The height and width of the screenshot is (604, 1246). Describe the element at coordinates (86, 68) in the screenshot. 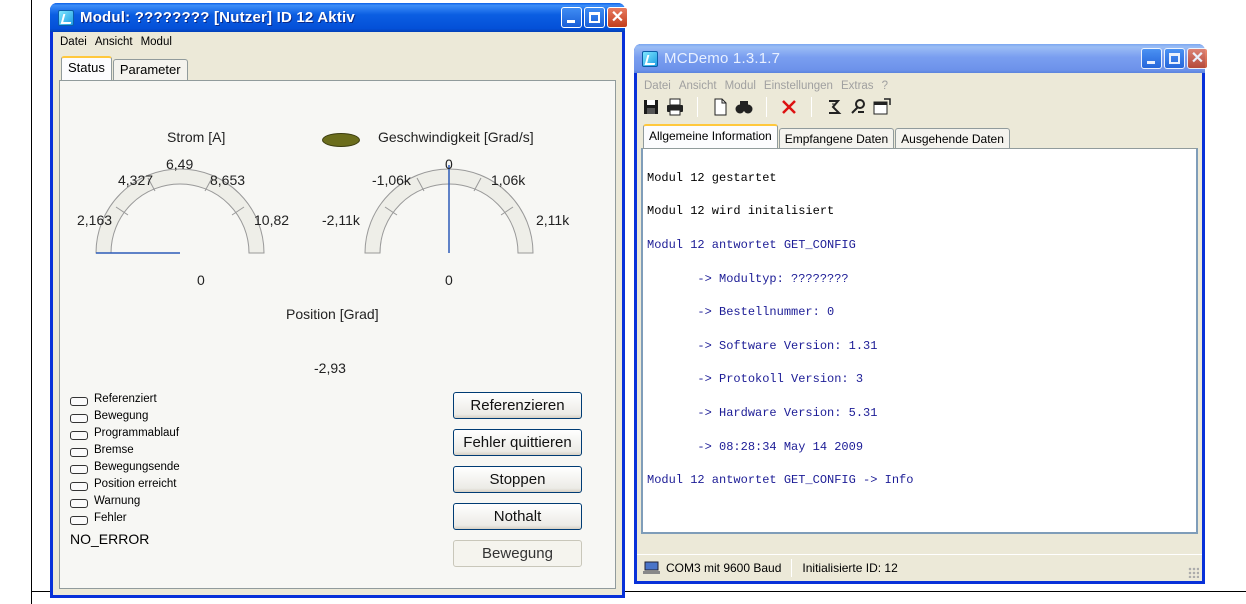

I see `tab-status: Status` at that location.